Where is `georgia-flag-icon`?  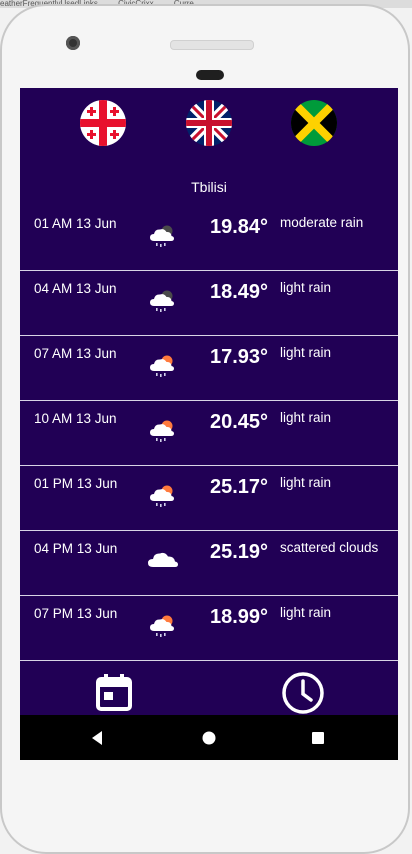
georgia-flag-icon is located at coordinates (103, 123).